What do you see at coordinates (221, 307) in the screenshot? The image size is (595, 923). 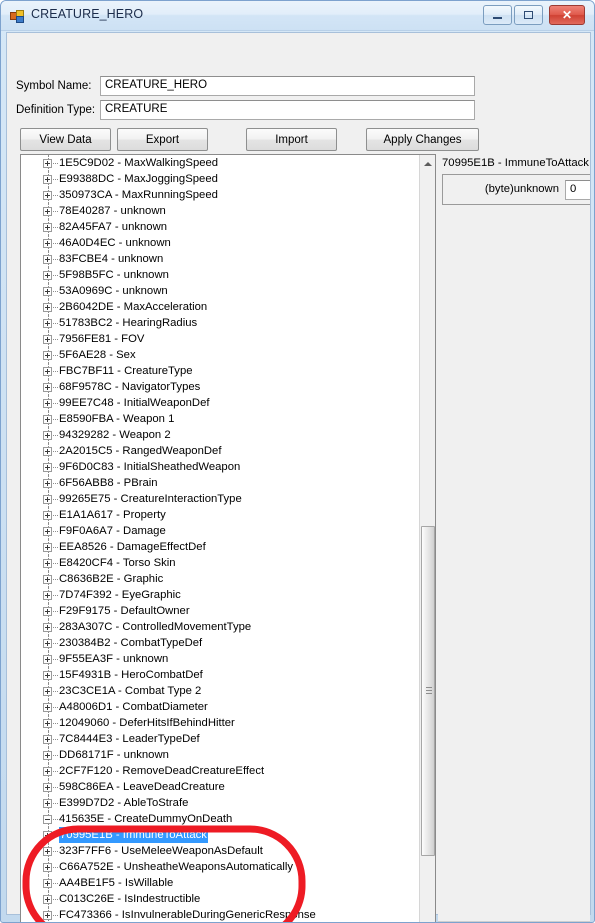 I see `tree-item: 2B6042DE - MaxAcceleration` at bounding box center [221, 307].